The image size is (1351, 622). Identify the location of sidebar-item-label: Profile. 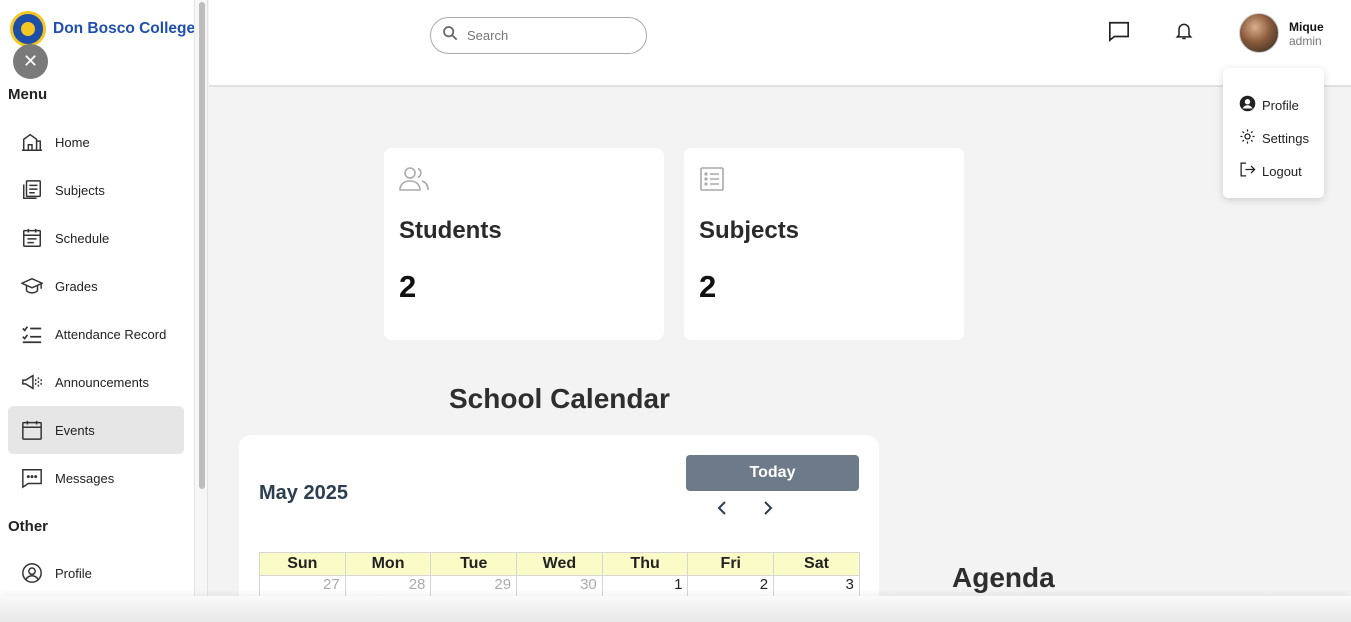
(73, 573).